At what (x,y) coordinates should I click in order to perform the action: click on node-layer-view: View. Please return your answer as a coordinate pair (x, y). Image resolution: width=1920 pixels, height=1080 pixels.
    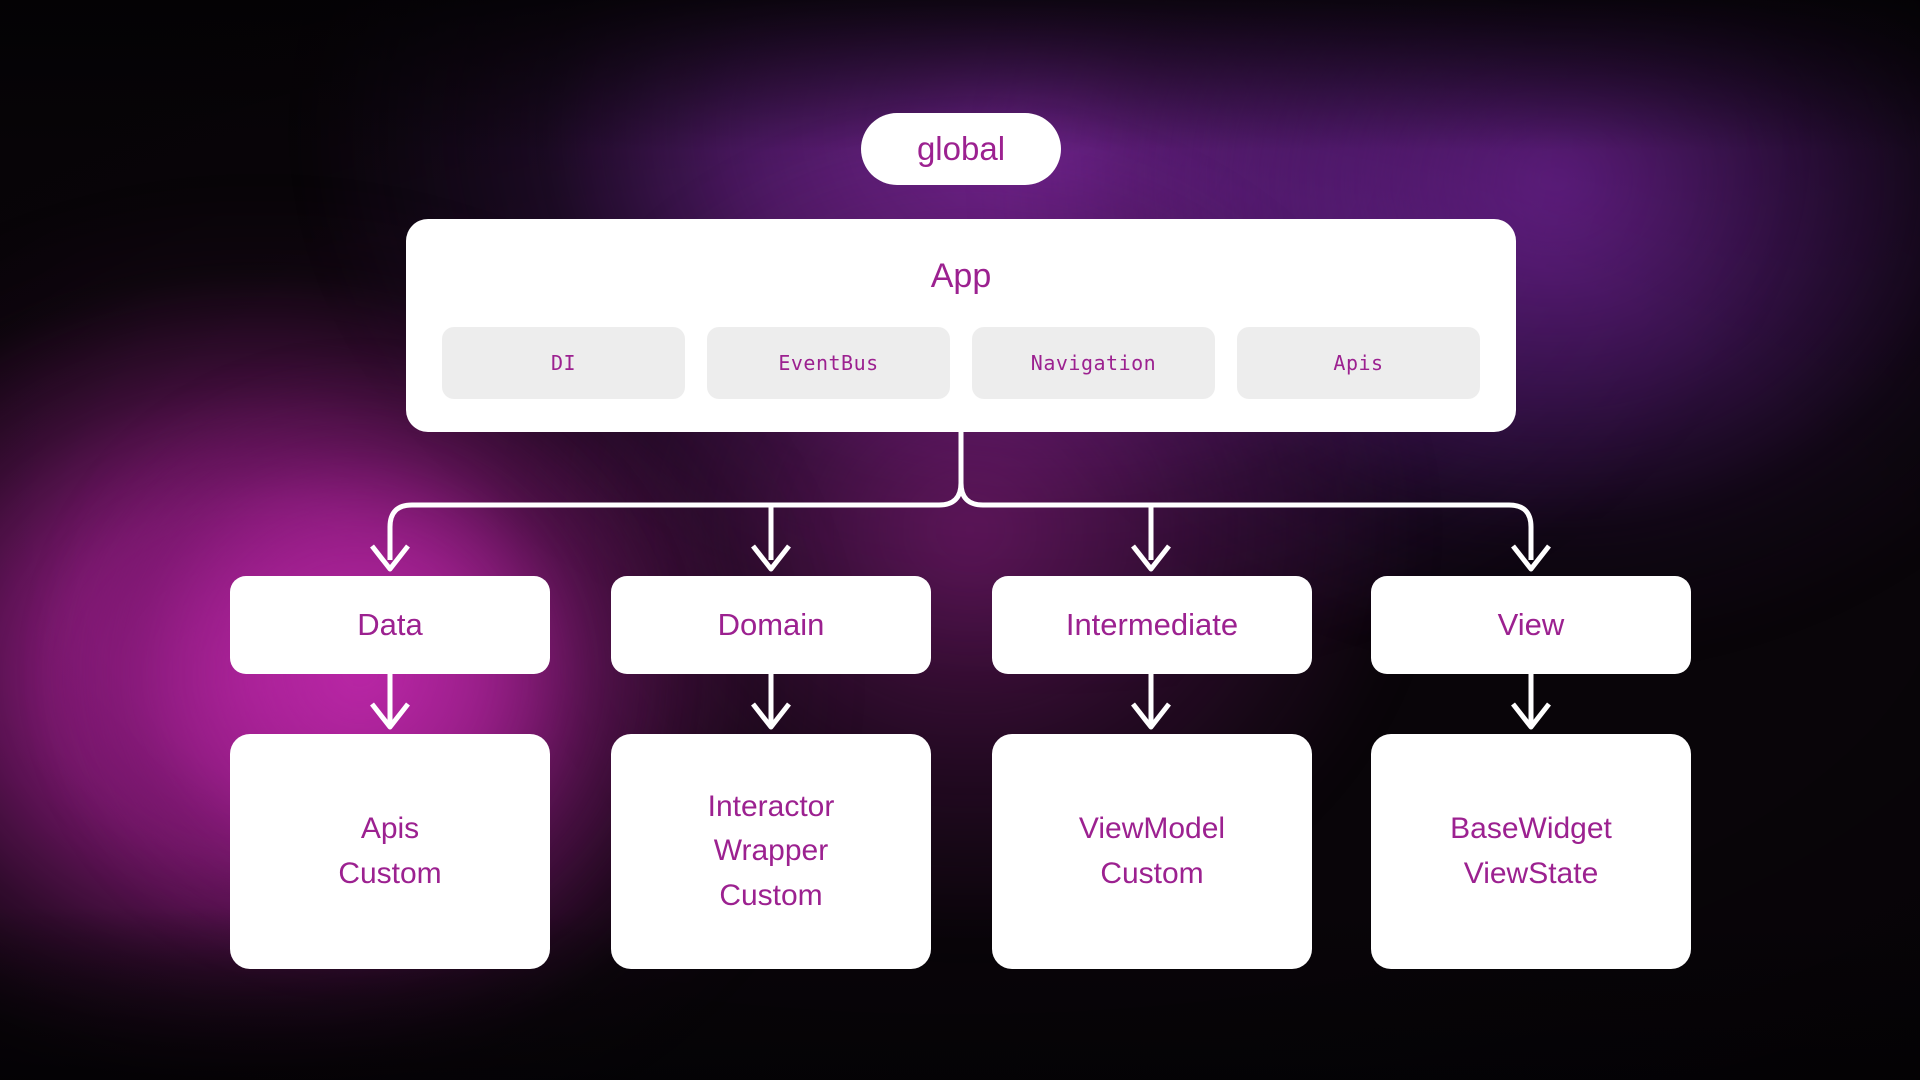
    Looking at the image, I should click on (1531, 625).